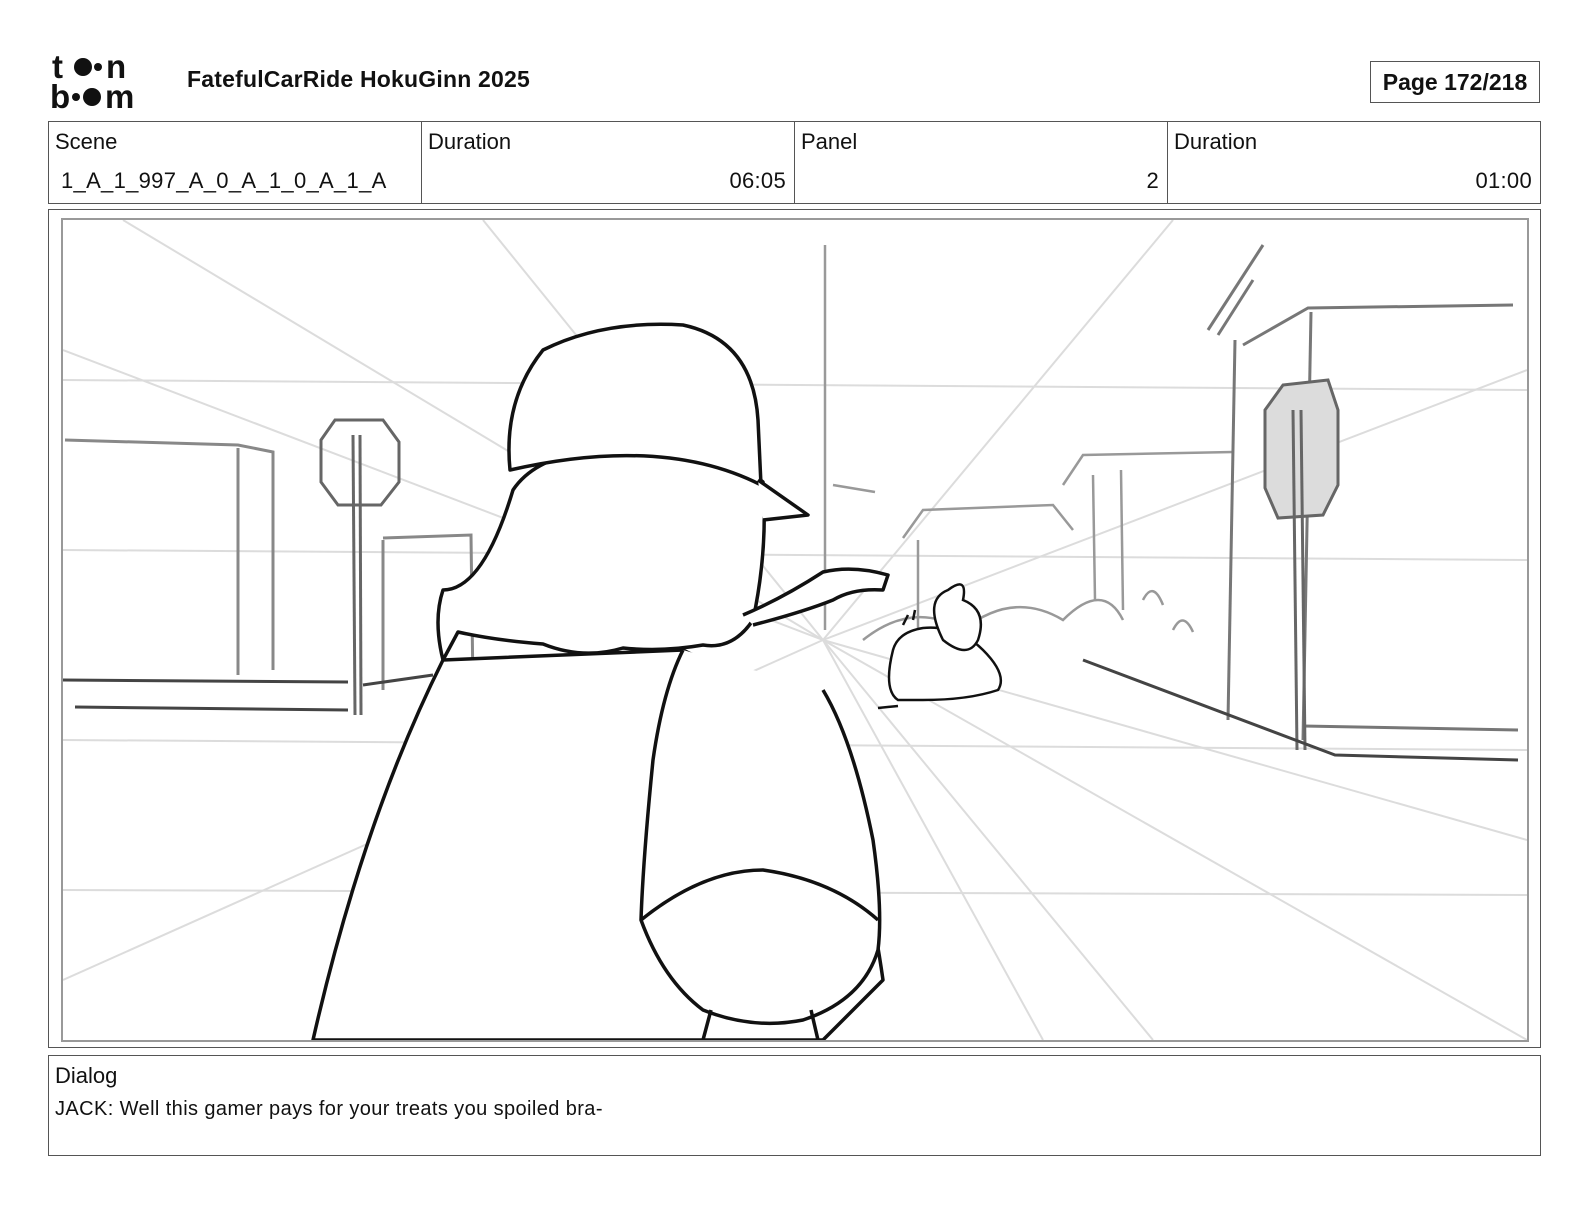 The image size is (1584, 1224). I want to click on scene-value: 1_A_1_997_A_0_A_1_0_A_1_A, so click(224, 180).